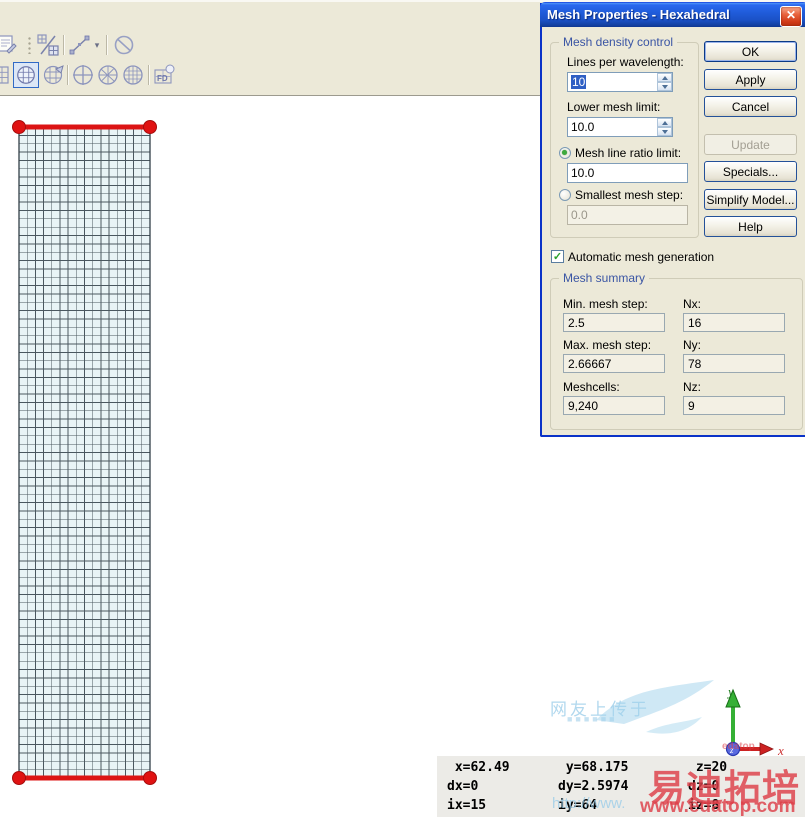 Image resolution: width=805 pixels, height=817 pixels. What do you see at coordinates (108, 75) in the screenshot?
I see `mesh-plane-z-icon` at bounding box center [108, 75].